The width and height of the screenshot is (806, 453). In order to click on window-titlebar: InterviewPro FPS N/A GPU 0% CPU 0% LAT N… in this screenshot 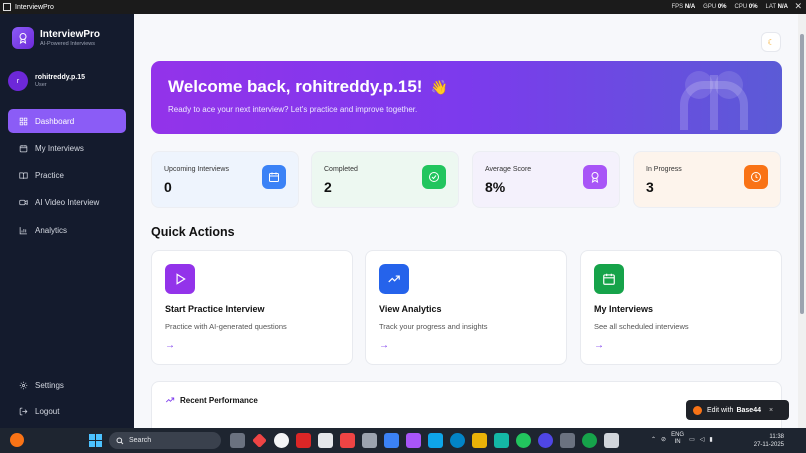, I will do `click(403, 7)`.